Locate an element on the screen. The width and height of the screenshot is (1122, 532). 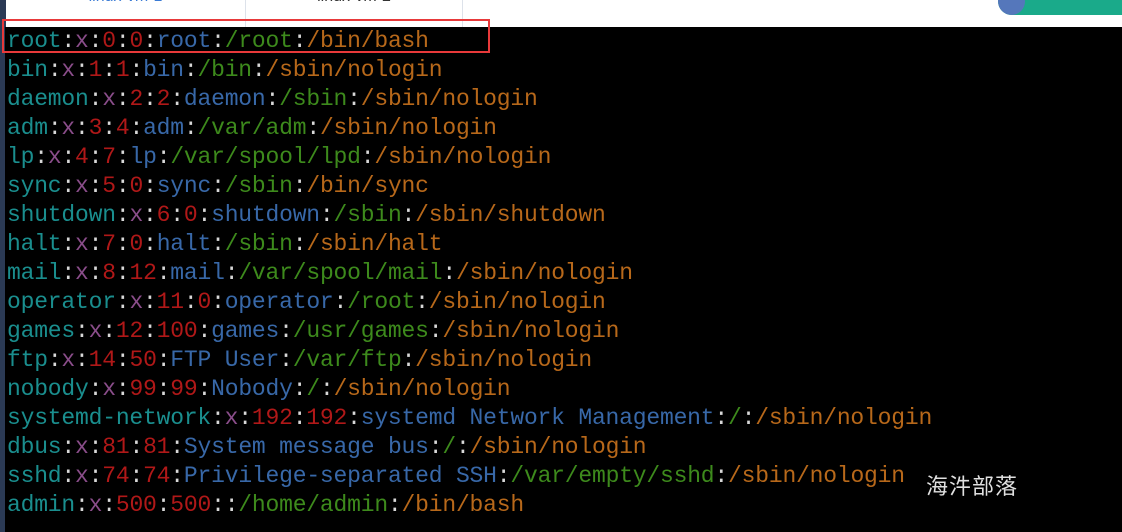
uid: 14 is located at coordinates (102, 360).